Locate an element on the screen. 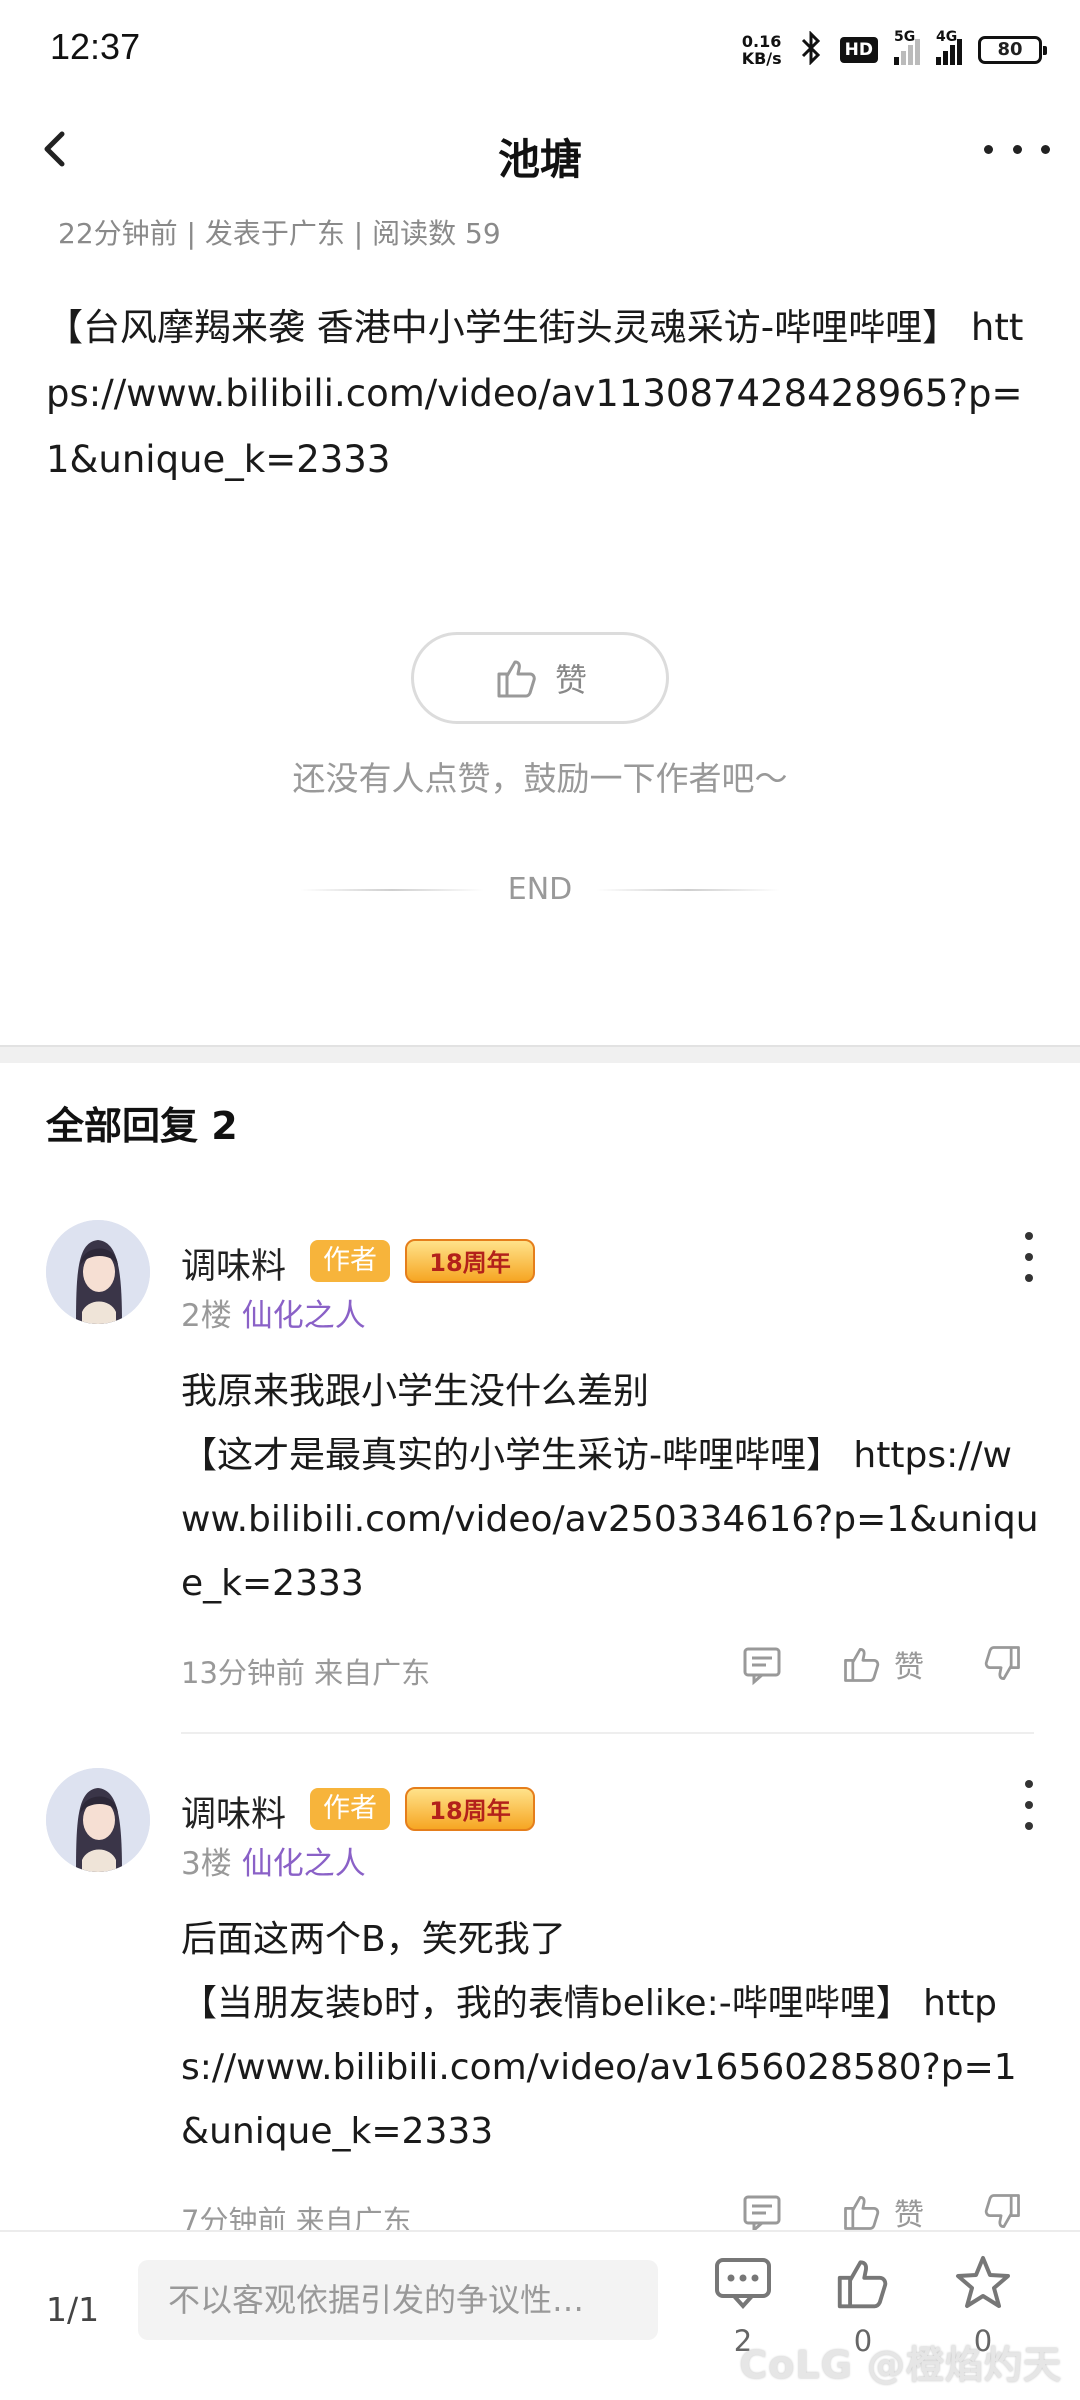 Image resolution: width=1080 pixels, height=2400 pixels. watermark: CoLG @橙焰灼天 is located at coordinates (900, 2365).